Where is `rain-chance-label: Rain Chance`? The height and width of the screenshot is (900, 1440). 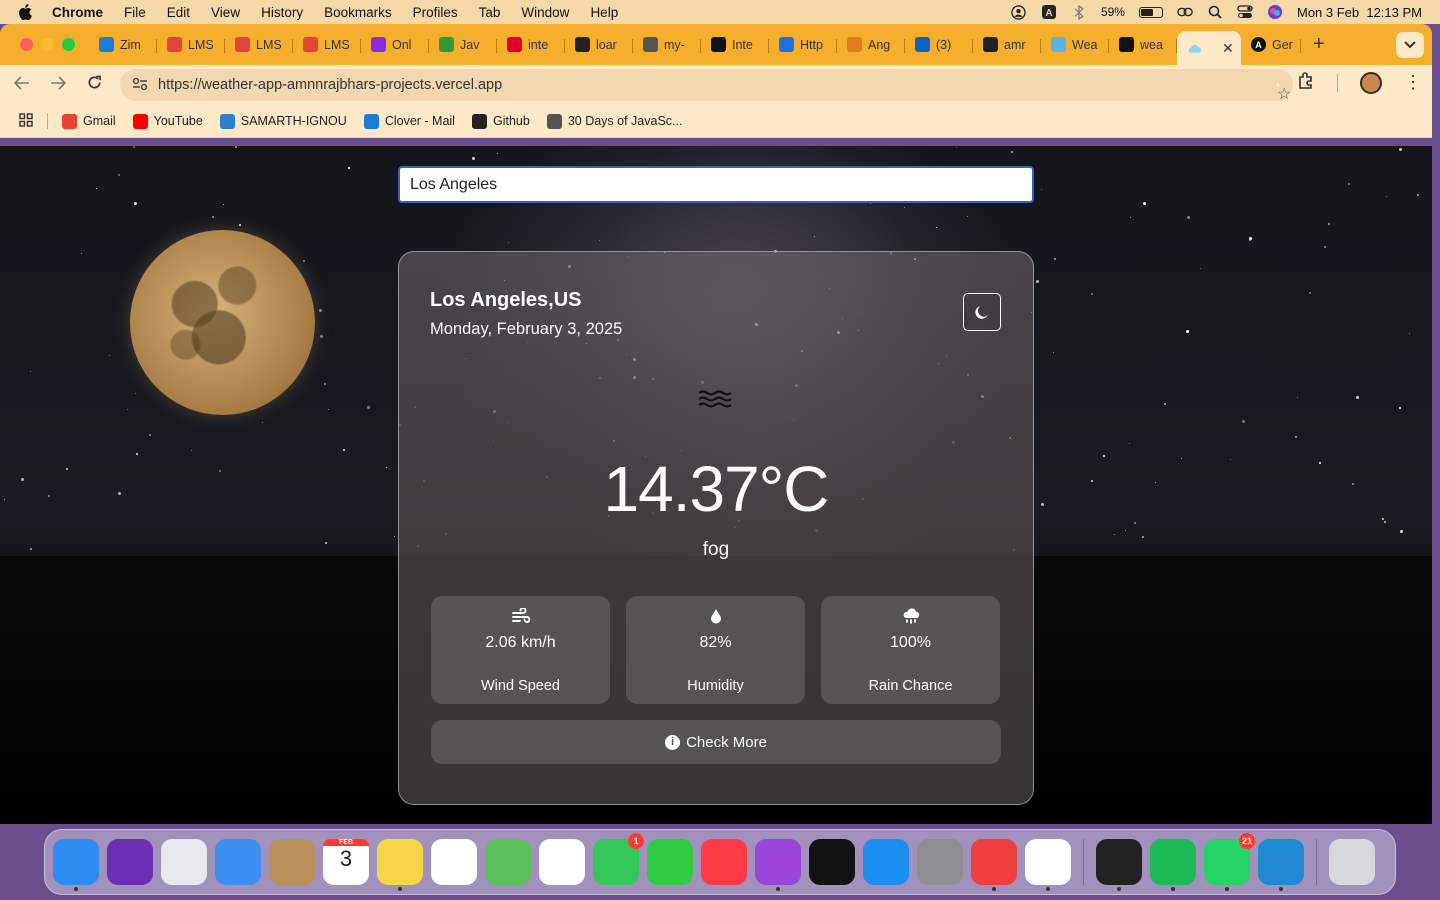 rain-chance-label: Rain Chance is located at coordinates (910, 686).